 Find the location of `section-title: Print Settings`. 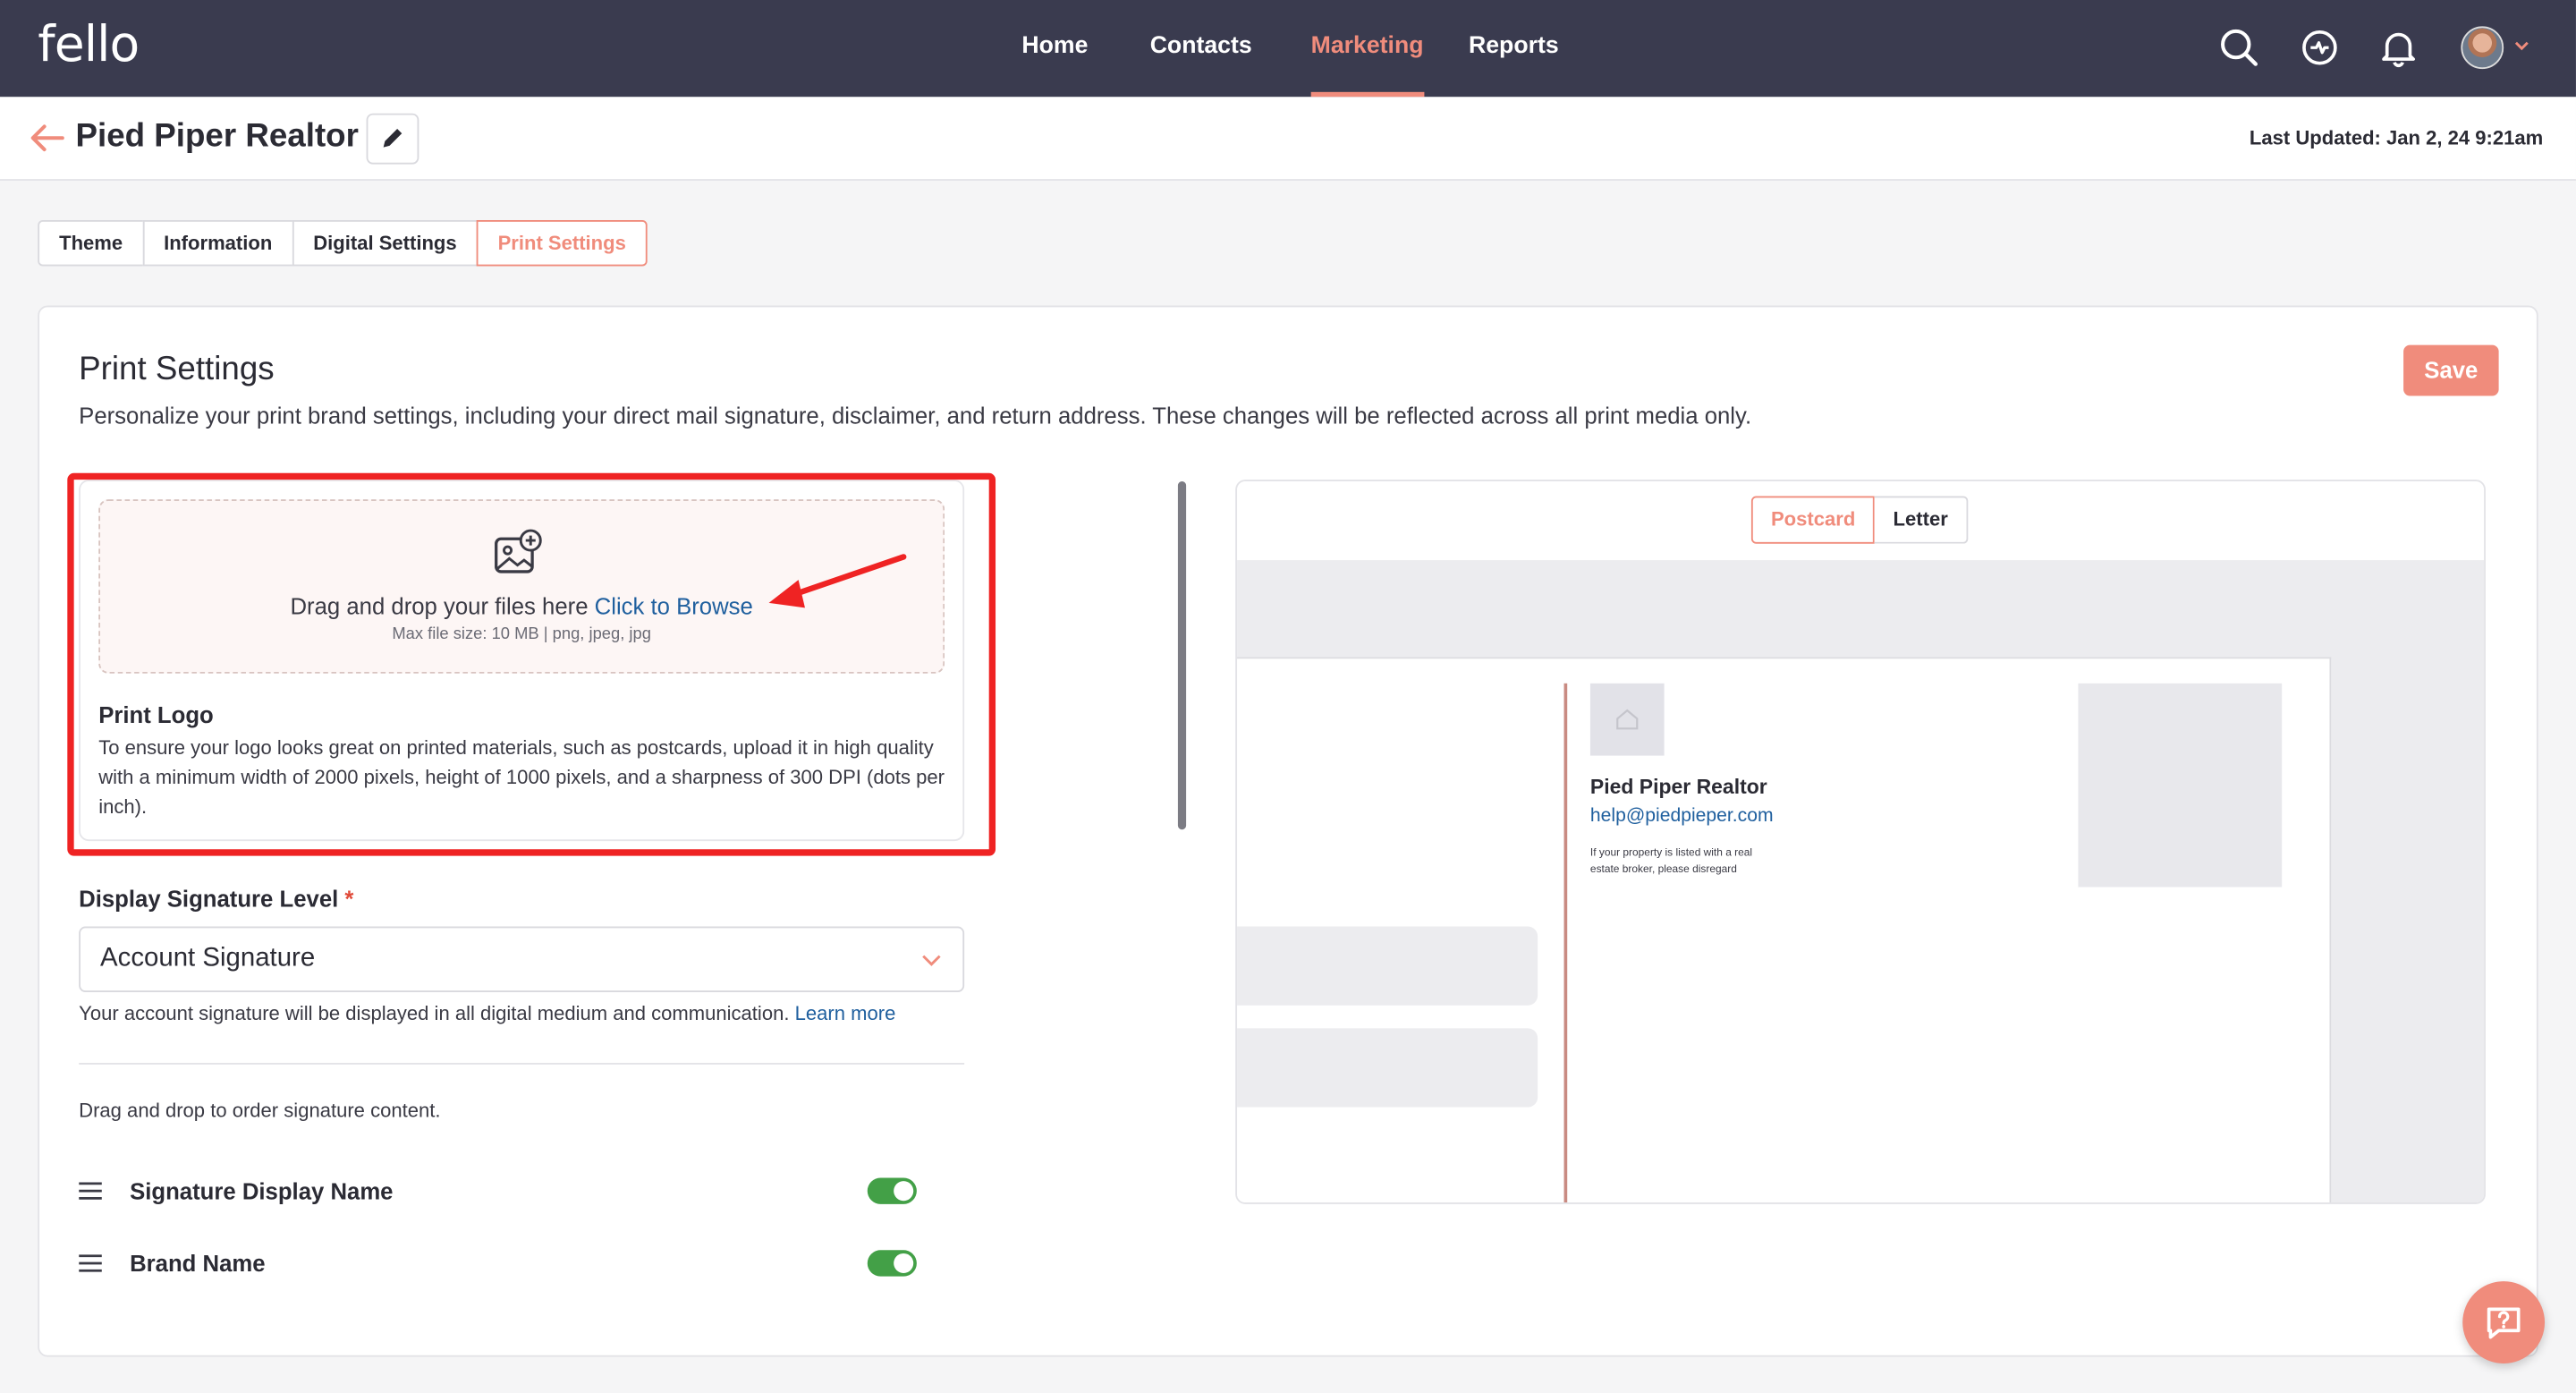

section-title: Print Settings is located at coordinates (177, 369).